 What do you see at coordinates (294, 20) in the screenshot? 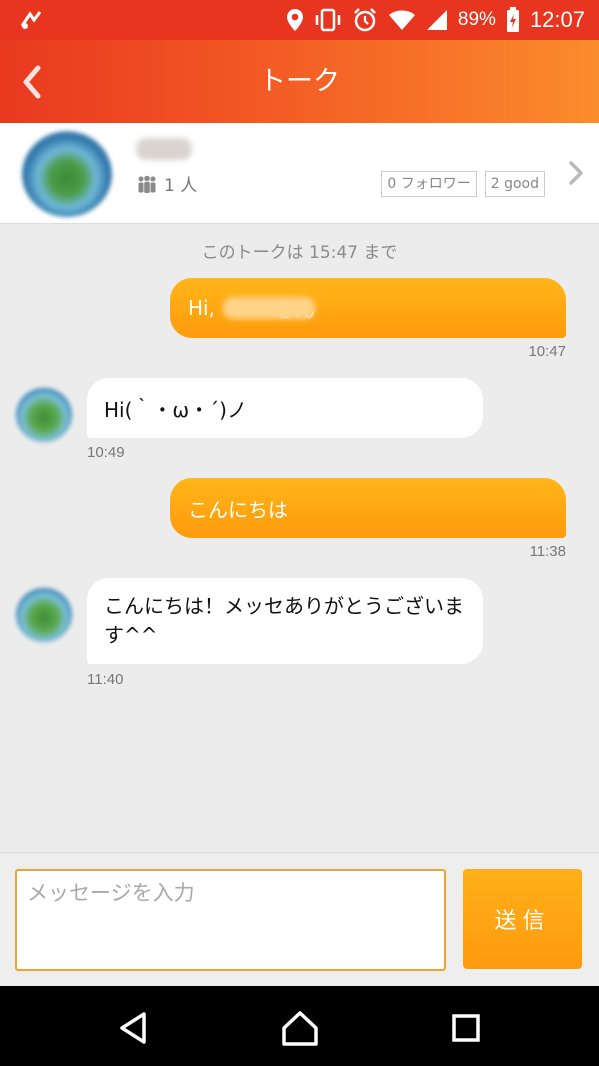
I see `location-icon` at bounding box center [294, 20].